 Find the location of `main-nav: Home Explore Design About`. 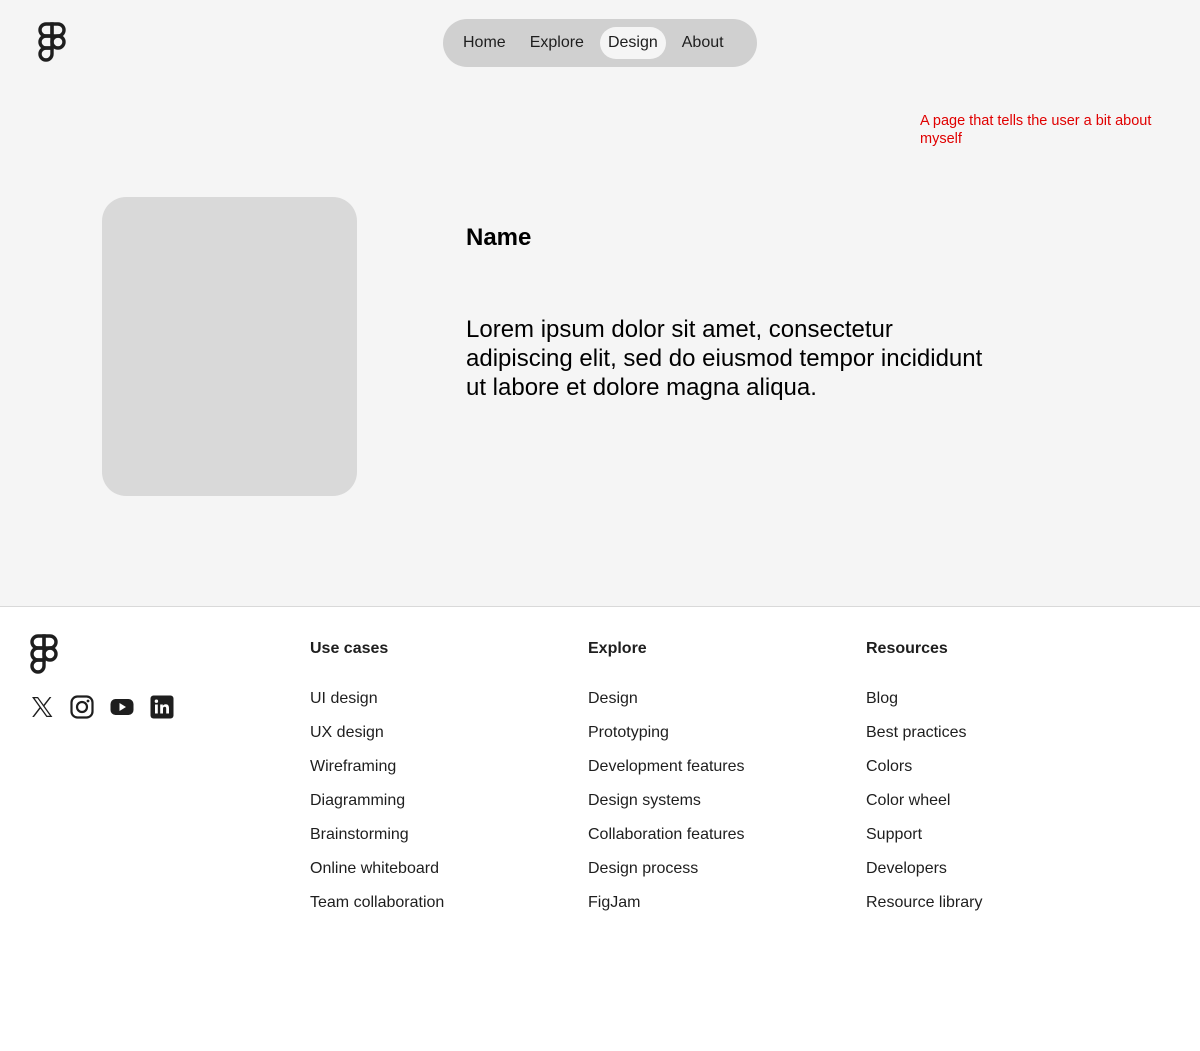

main-nav: Home Explore Design About is located at coordinates (600, 43).